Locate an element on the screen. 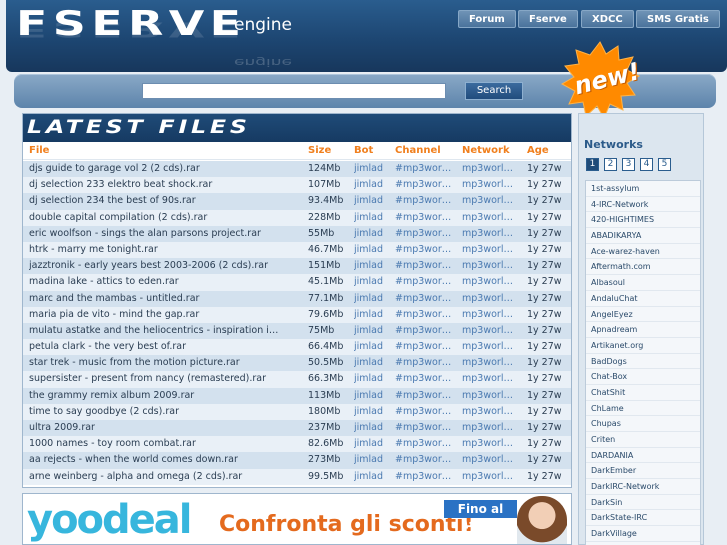 Image resolution: width=727 pixels, height=545 pixels. network-item: Ace-warez-haven is located at coordinates (643, 252).